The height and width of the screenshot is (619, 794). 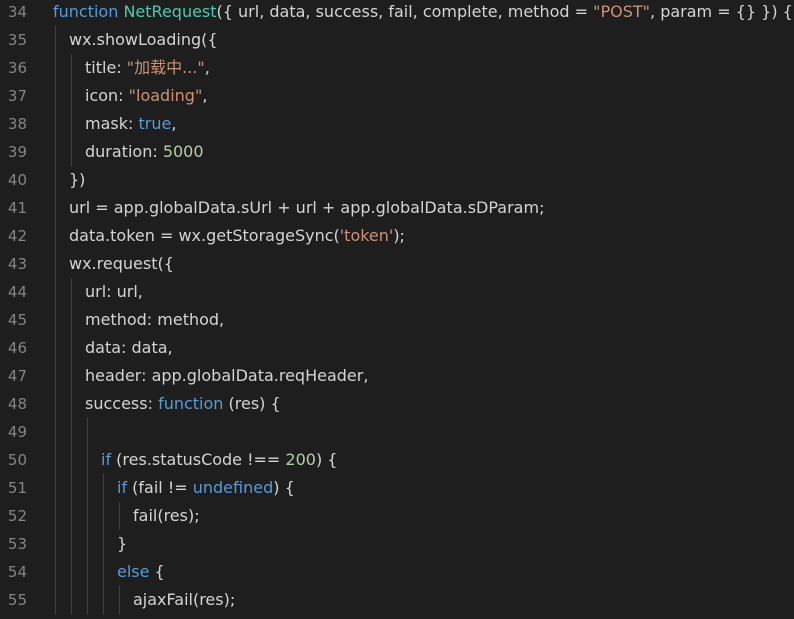 I want to click on line-number: 53, so click(x=17, y=544).